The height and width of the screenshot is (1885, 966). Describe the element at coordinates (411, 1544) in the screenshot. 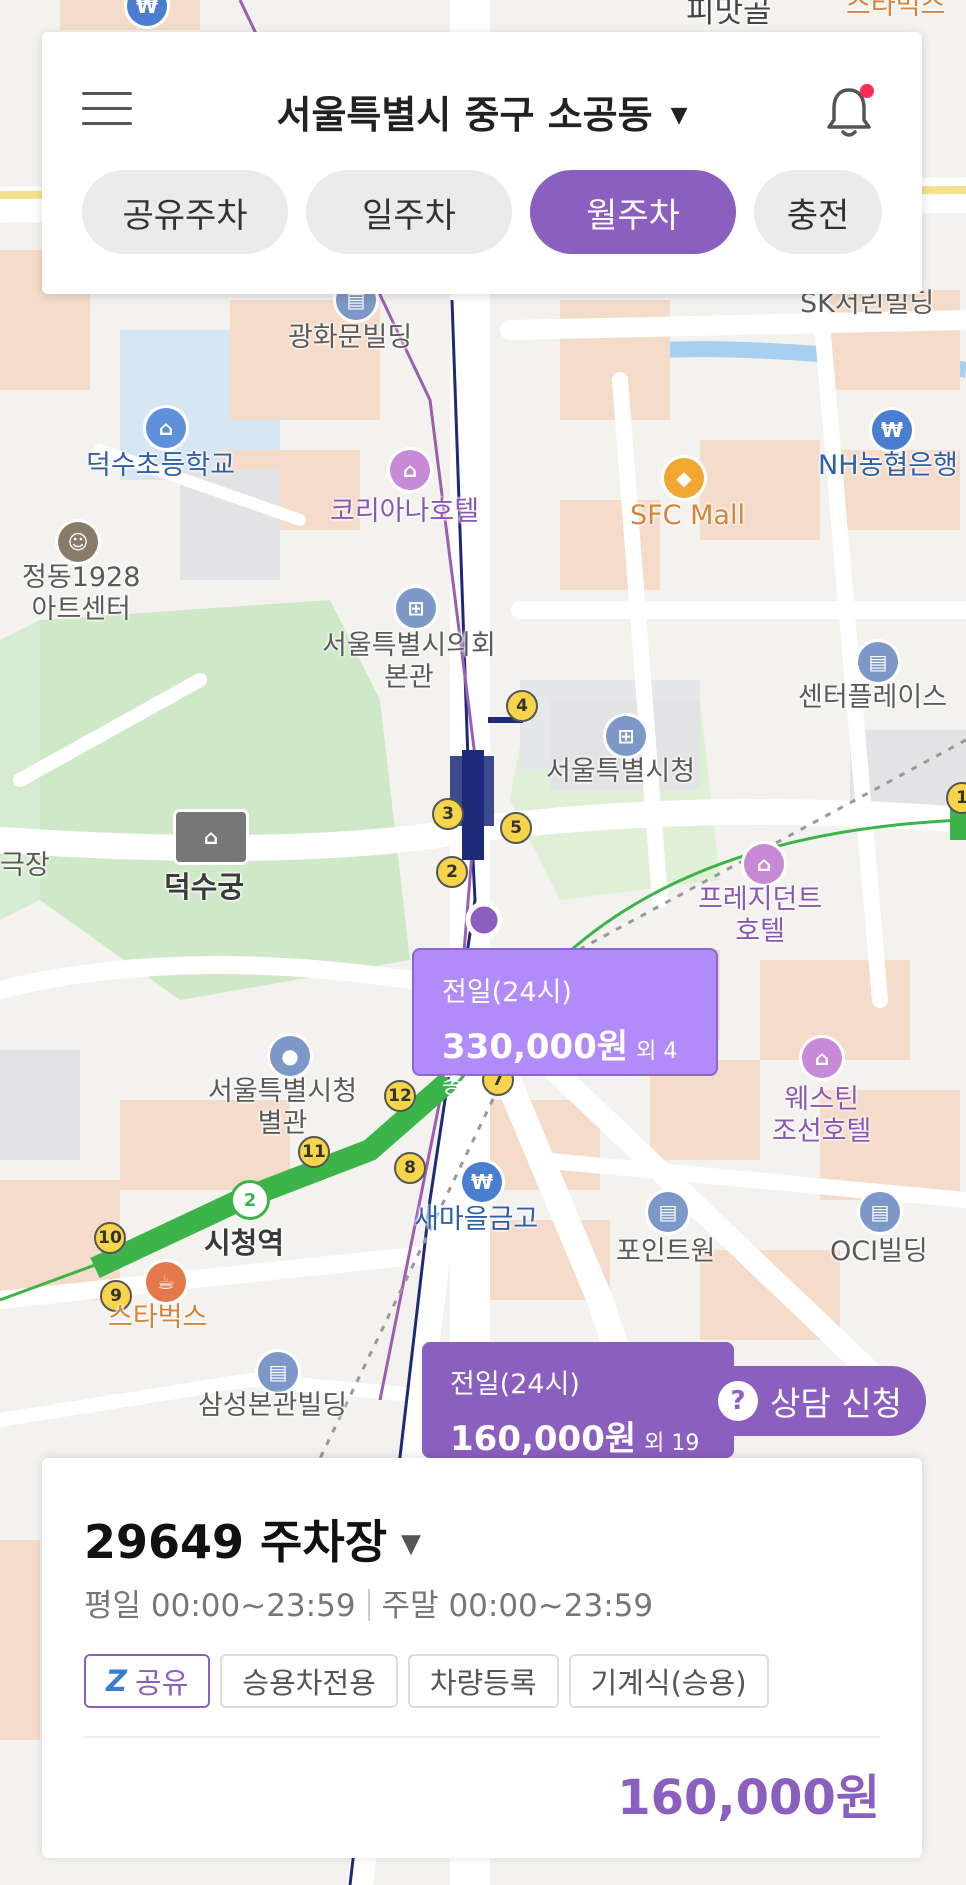

I see `triangle-down-icon: ▼` at that location.